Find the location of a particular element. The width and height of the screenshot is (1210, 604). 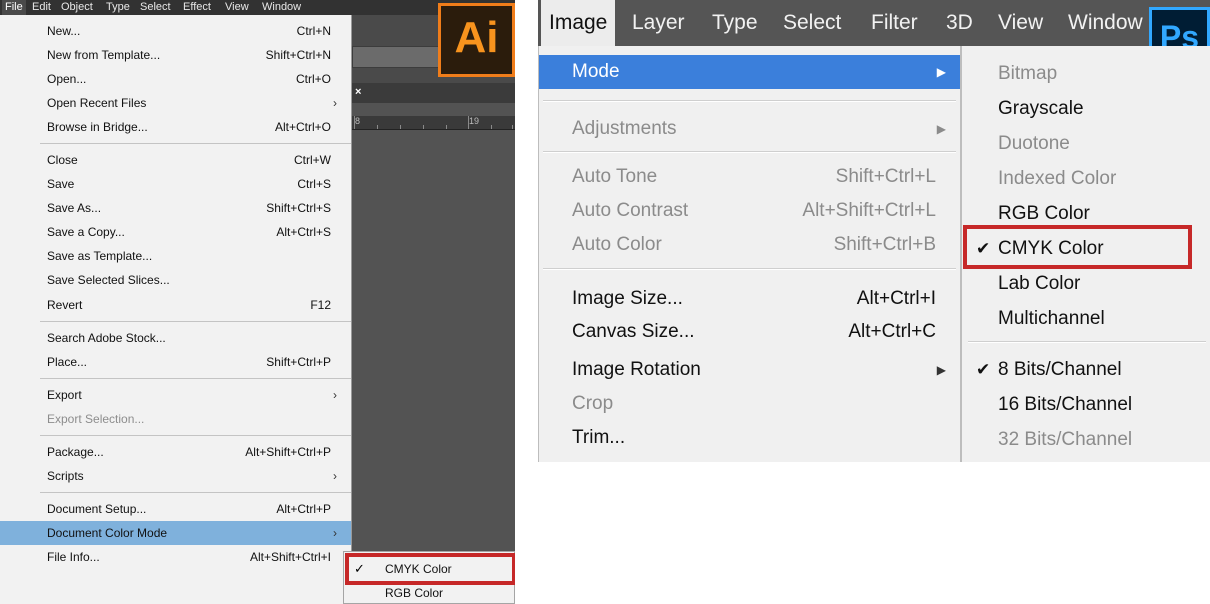

ps-submenu-item-indexed-color: Indexed Color is located at coordinates (1086, 178).